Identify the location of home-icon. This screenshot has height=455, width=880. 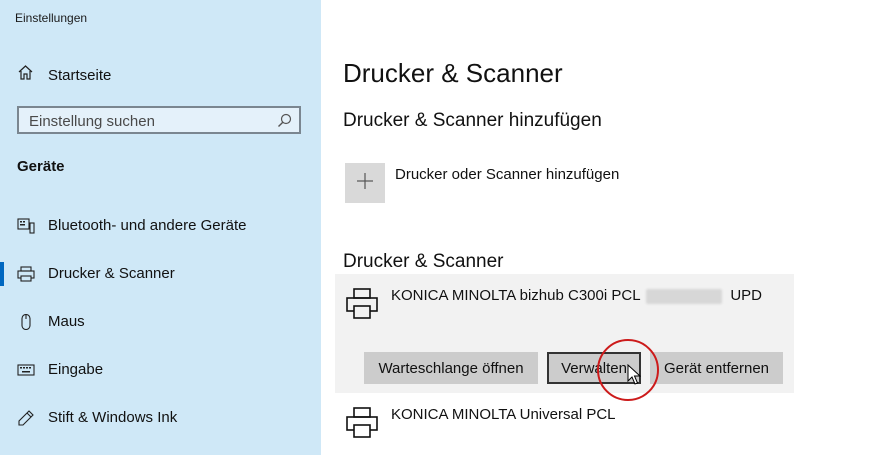
(25, 75).